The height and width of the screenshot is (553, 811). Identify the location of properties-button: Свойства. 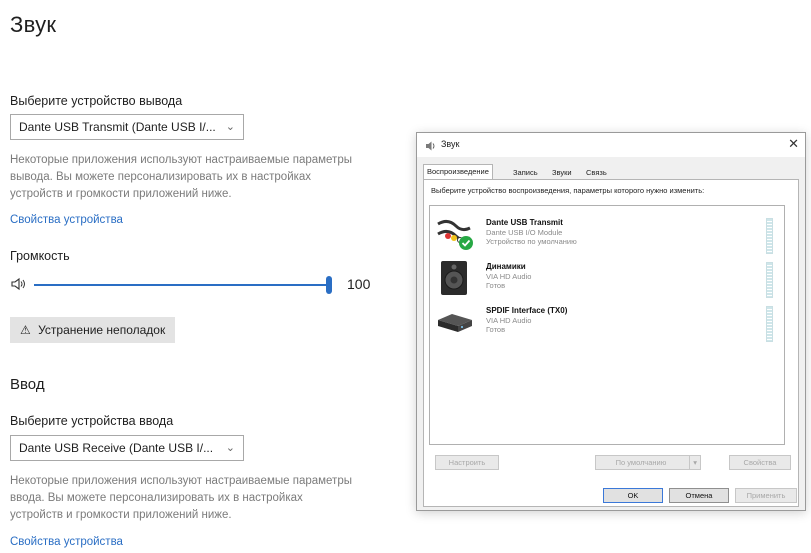
(760, 462).